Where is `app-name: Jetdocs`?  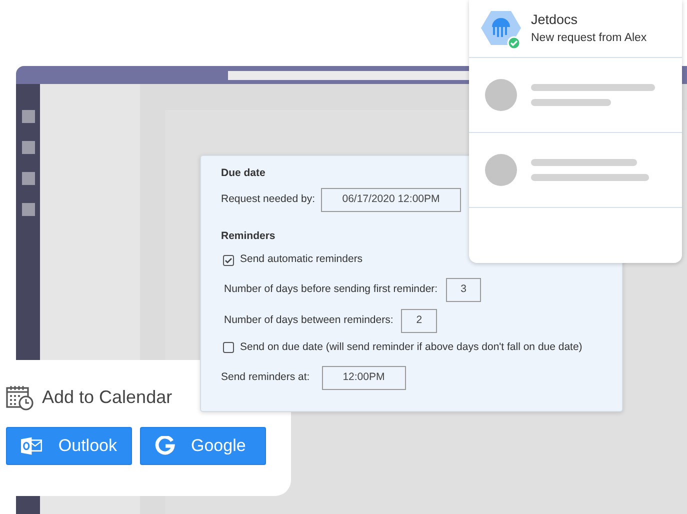 app-name: Jetdocs is located at coordinates (555, 19).